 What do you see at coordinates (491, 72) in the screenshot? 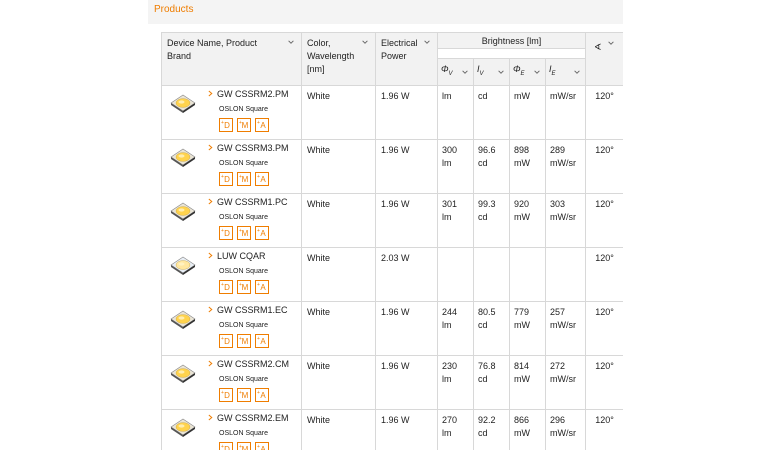
I see `col-header-intensity-v: IV` at bounding box center [491, 72].